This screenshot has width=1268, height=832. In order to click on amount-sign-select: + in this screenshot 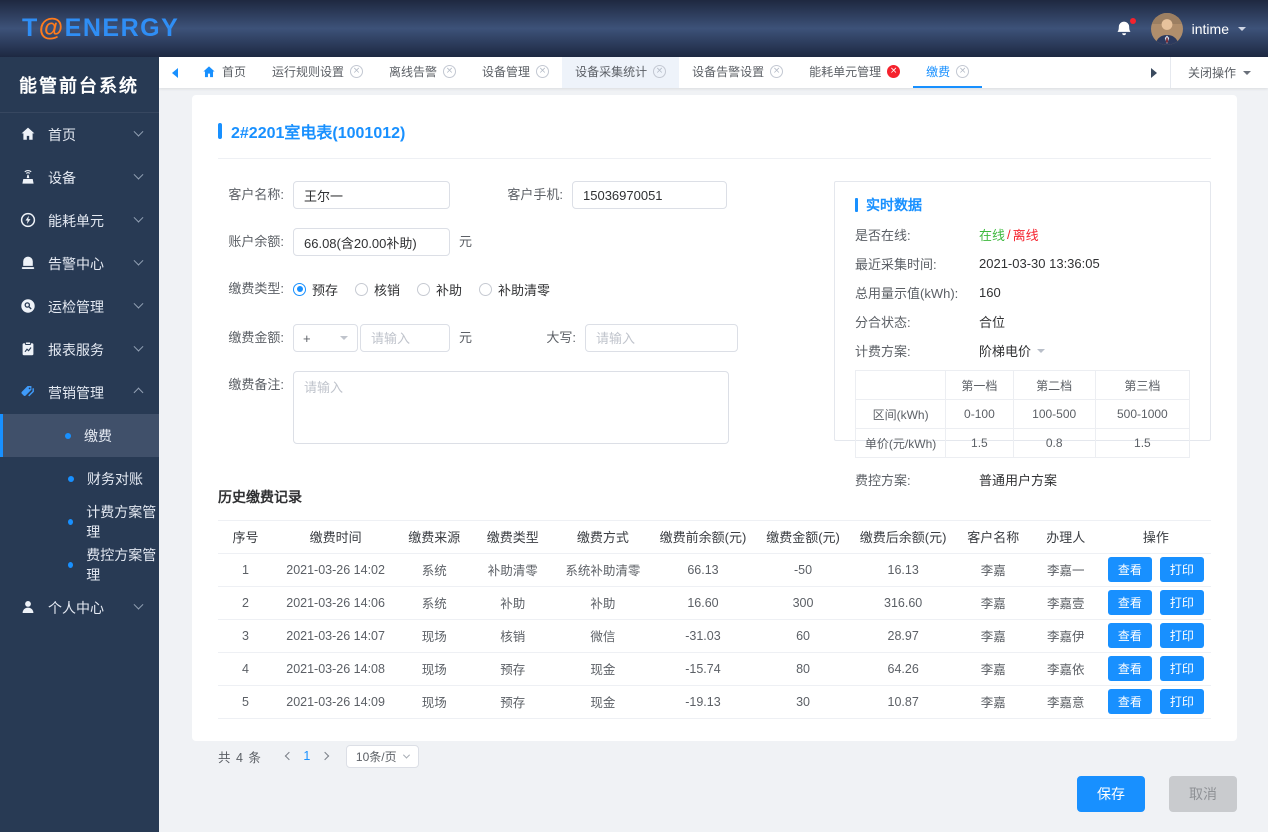, I will do `click(325, 338)`.